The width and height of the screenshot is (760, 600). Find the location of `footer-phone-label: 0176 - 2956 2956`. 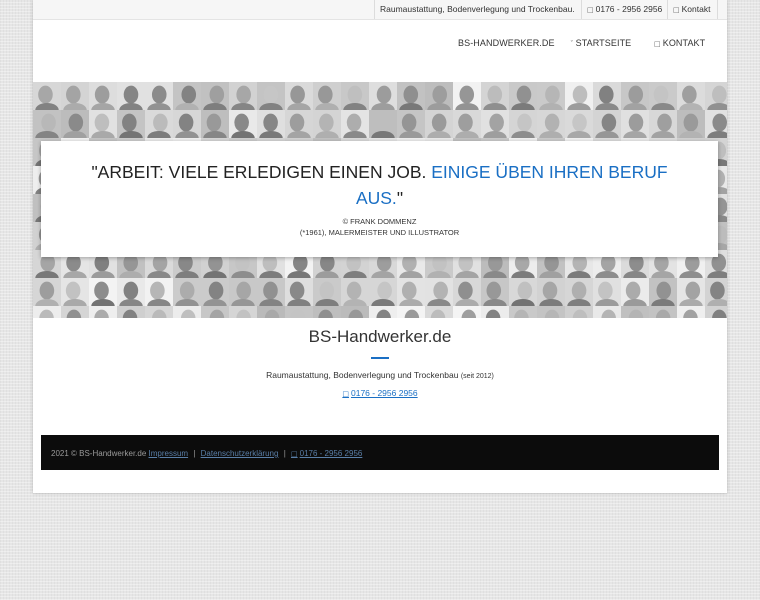

footer-phone-label: 0176 - 2956 2956 is located at coordinates (331, 453).